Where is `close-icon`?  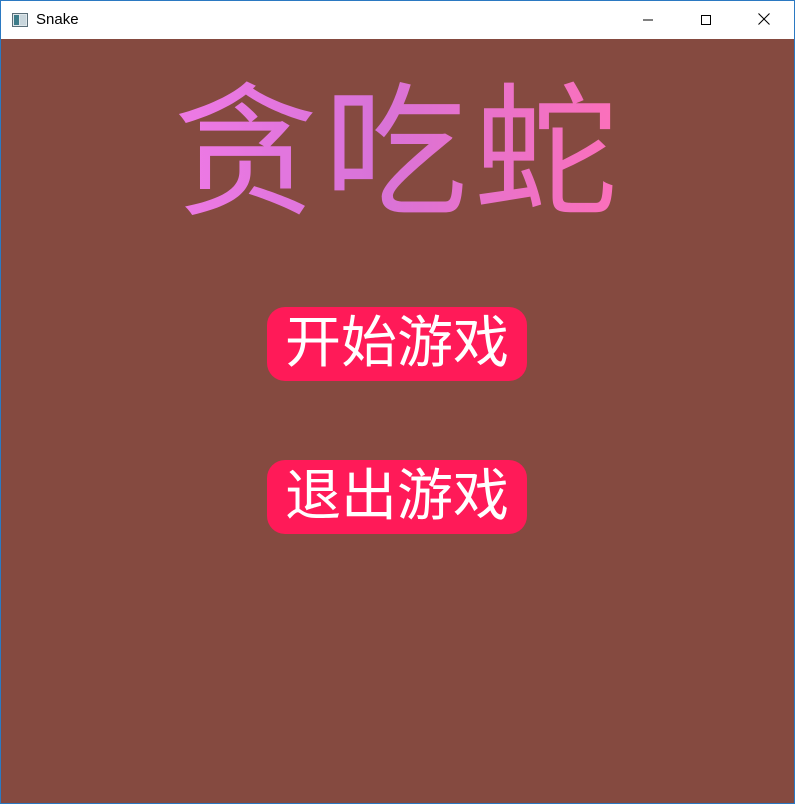 close-icon is located at coordinates (764, 20).